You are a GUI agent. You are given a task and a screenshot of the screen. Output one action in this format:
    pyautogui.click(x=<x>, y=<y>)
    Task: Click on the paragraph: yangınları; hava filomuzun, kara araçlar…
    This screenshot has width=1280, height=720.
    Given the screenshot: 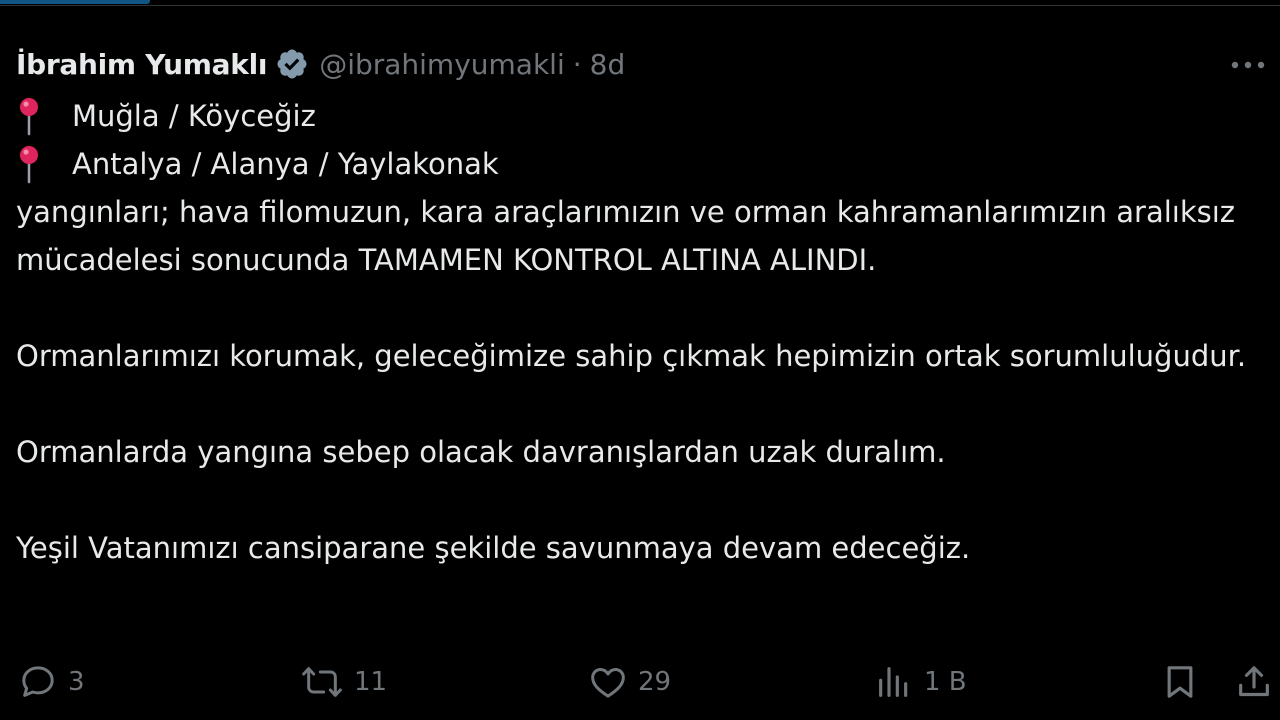 What is the action you would take?
    pyautogui.click(x=626, y=236)
    